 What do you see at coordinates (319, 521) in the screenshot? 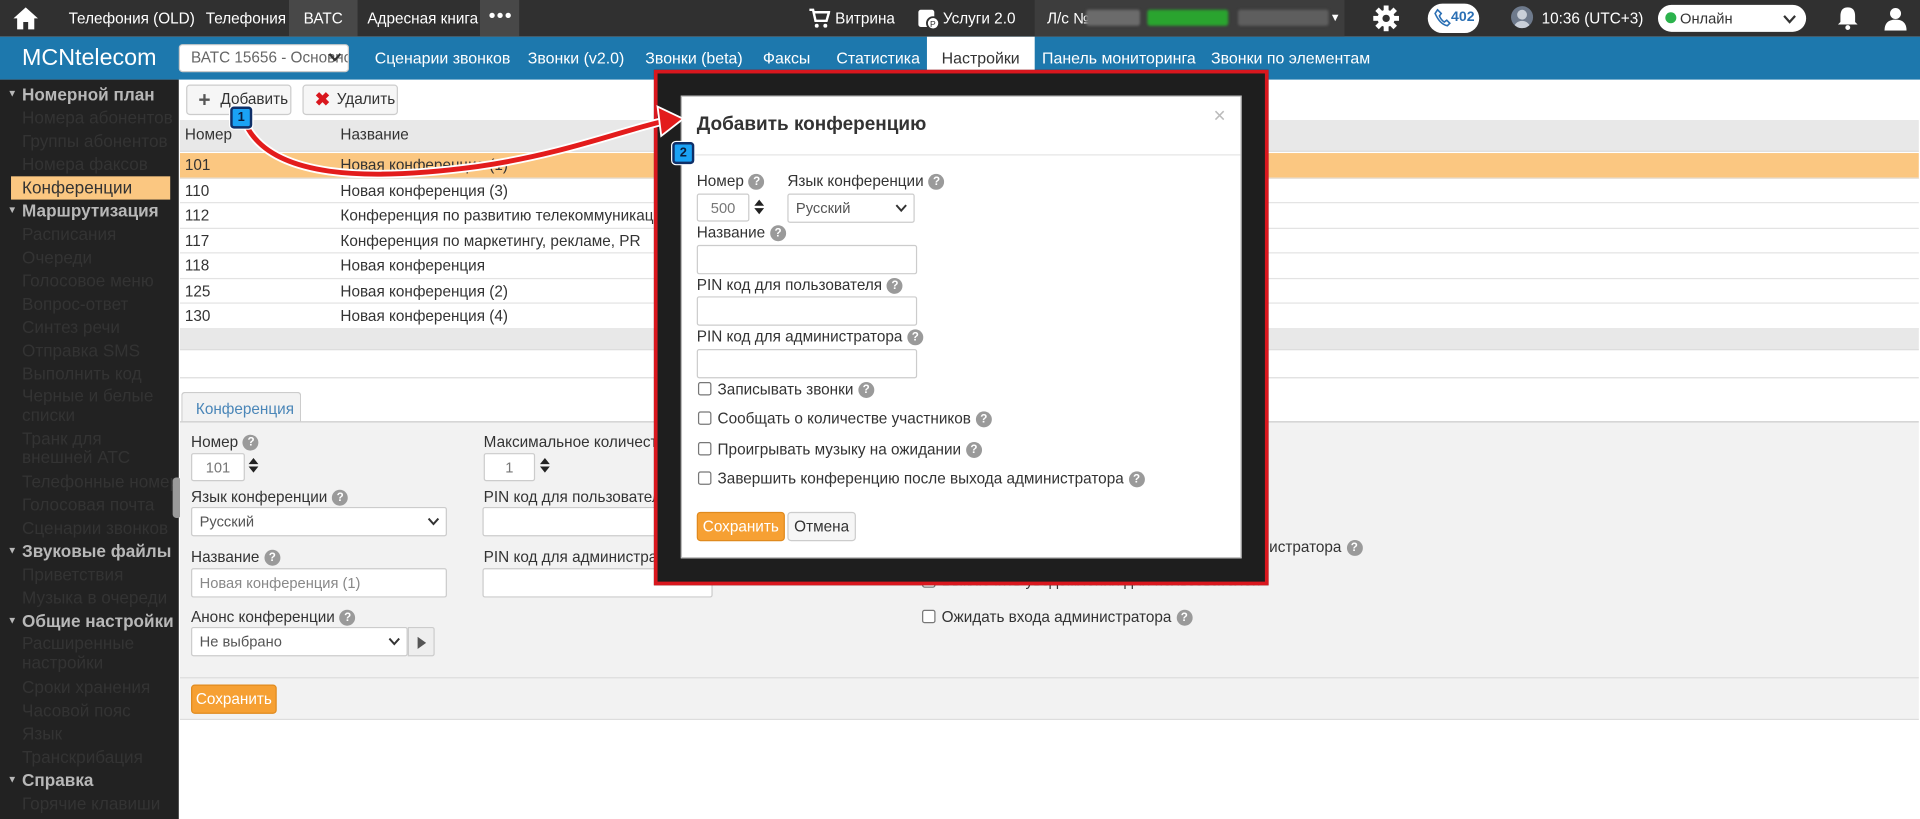
I see `conference-language-select: Русский` at bounding box center [319, 521].